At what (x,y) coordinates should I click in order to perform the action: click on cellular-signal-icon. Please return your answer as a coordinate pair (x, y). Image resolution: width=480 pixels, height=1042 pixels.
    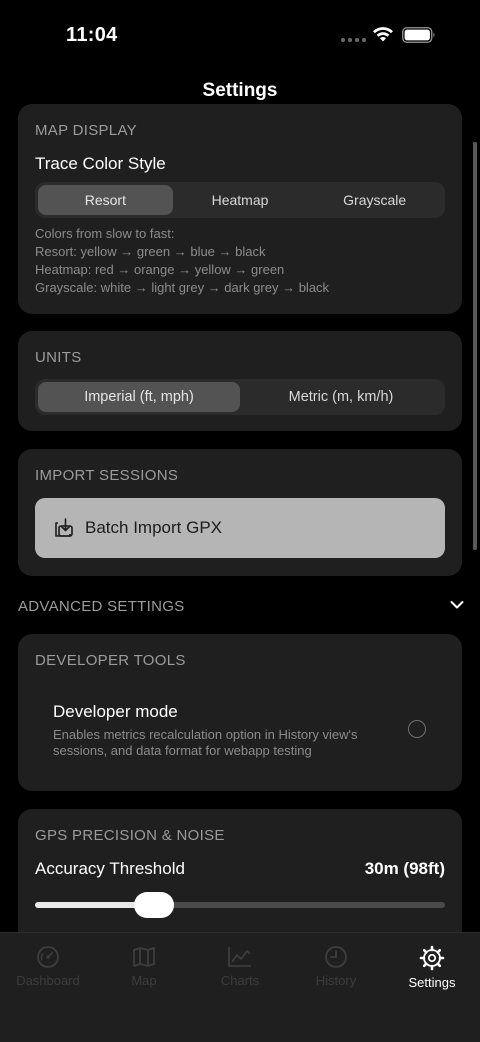
    Looking at the image, I should click on (353, 40).